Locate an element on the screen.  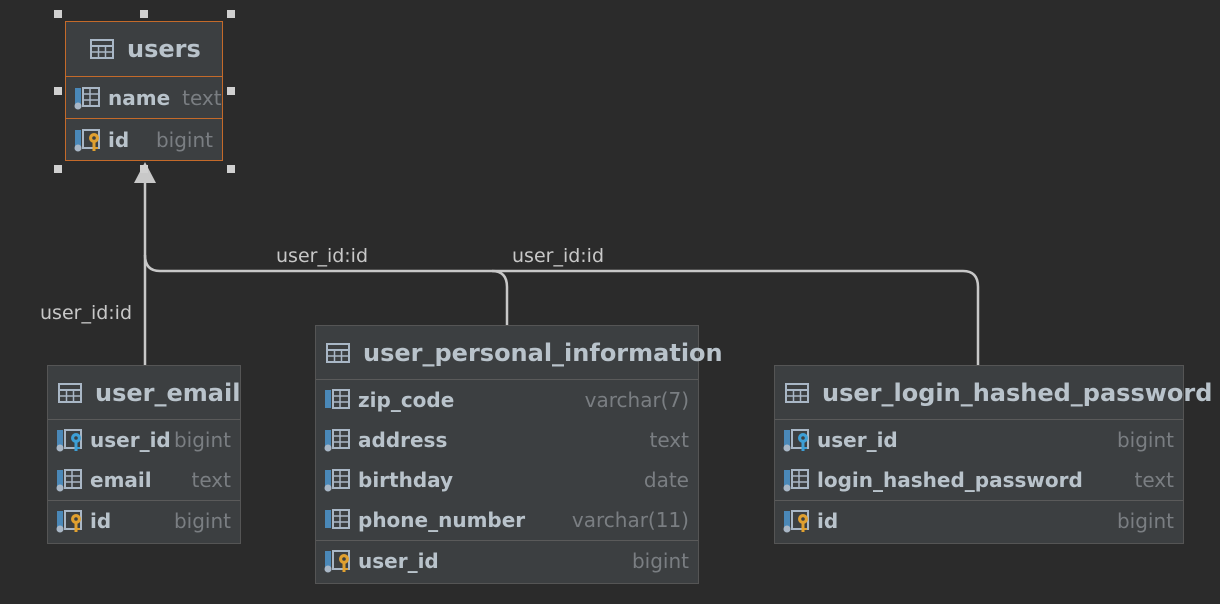
table-header: user_personal_information is located at coordinates (519, 352).